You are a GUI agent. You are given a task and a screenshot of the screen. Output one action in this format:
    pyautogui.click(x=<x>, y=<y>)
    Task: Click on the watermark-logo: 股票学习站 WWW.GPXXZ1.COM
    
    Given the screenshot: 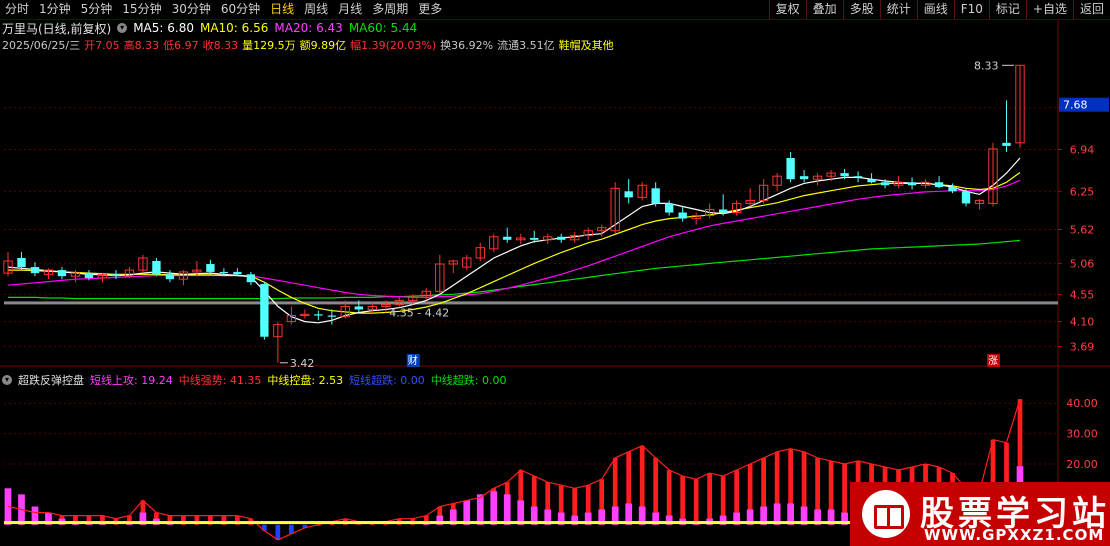 What is the action you would take?
    pyautogui.click(x=980, y=514)
    